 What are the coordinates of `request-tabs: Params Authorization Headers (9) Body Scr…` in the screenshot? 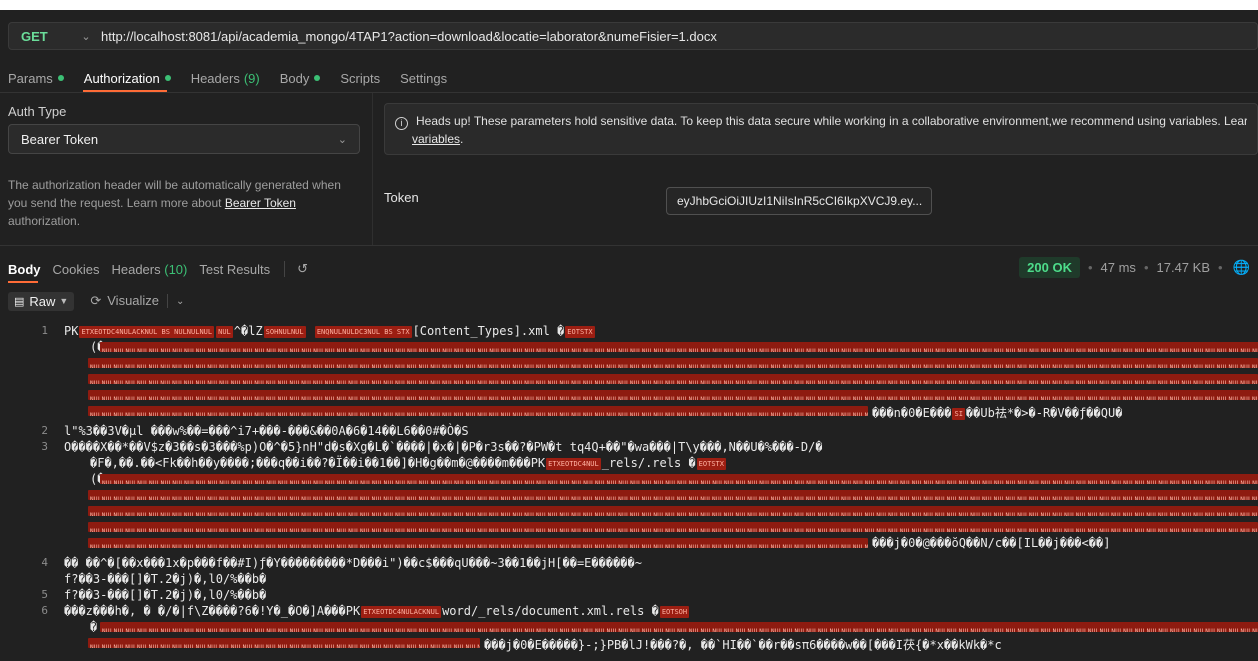 It's located at (237, 78).